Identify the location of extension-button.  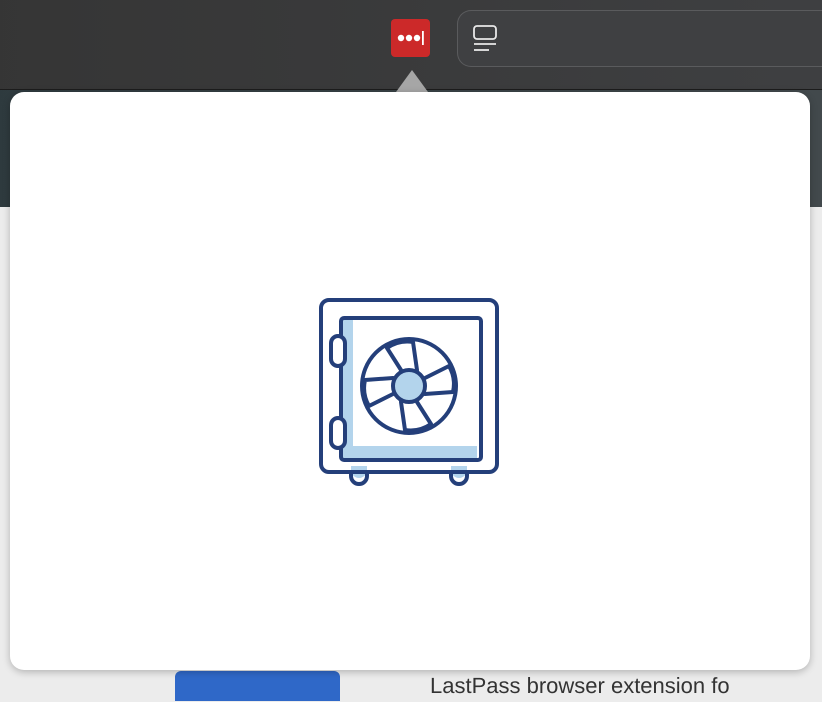
(410, 38).